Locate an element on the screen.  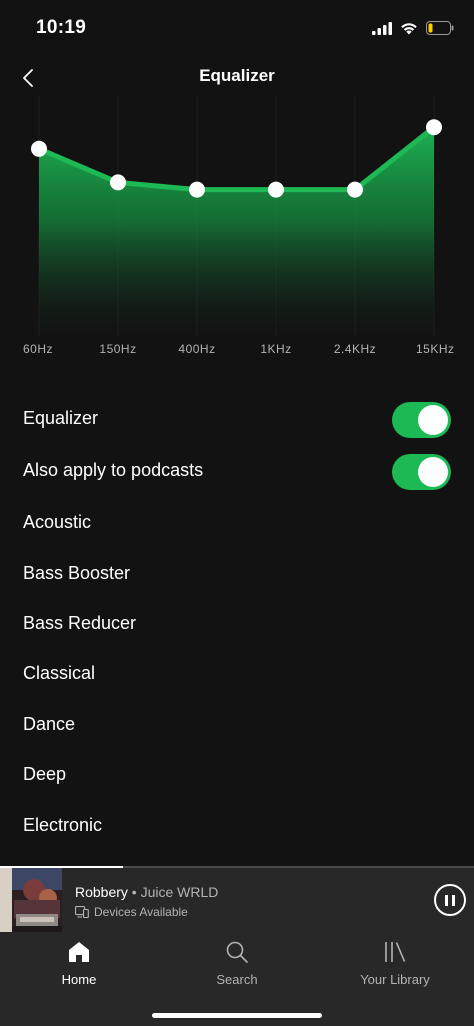
eq-band-label-150hz: 150Hz is located at coordinates (118, 349).